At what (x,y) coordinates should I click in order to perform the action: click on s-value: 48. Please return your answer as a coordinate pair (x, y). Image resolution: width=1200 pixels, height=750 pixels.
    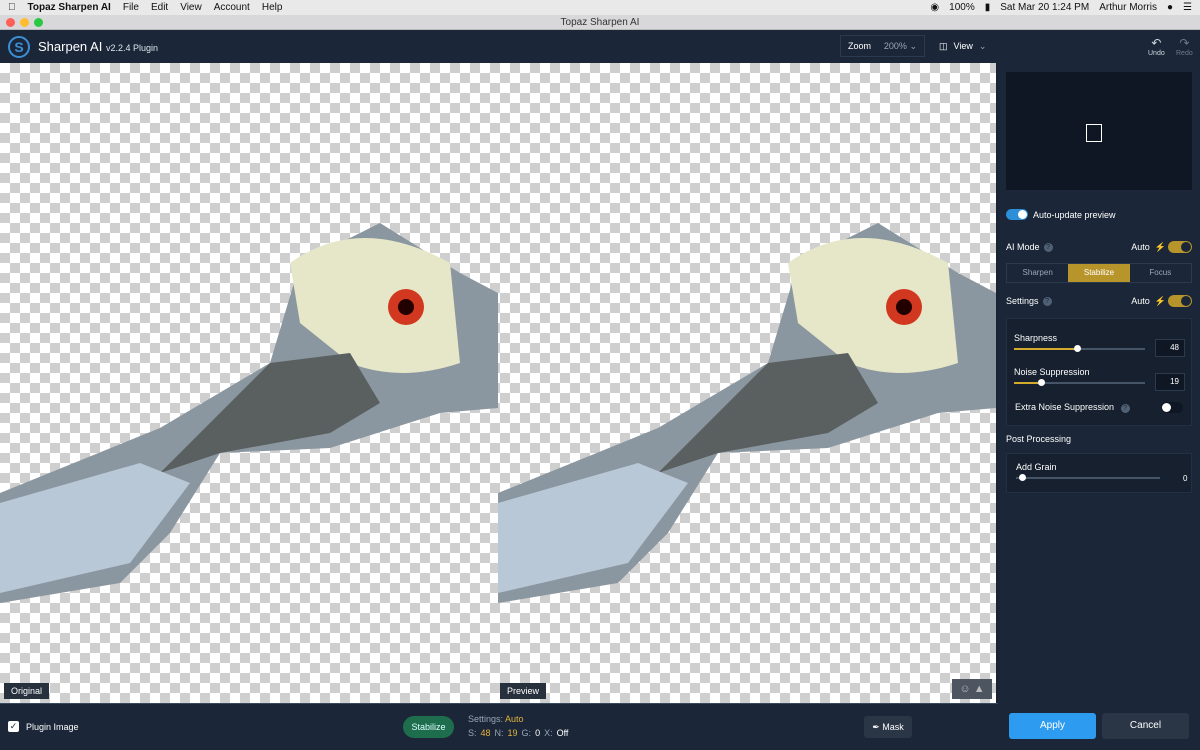
    Looking at the image, I should click on (485, 733).